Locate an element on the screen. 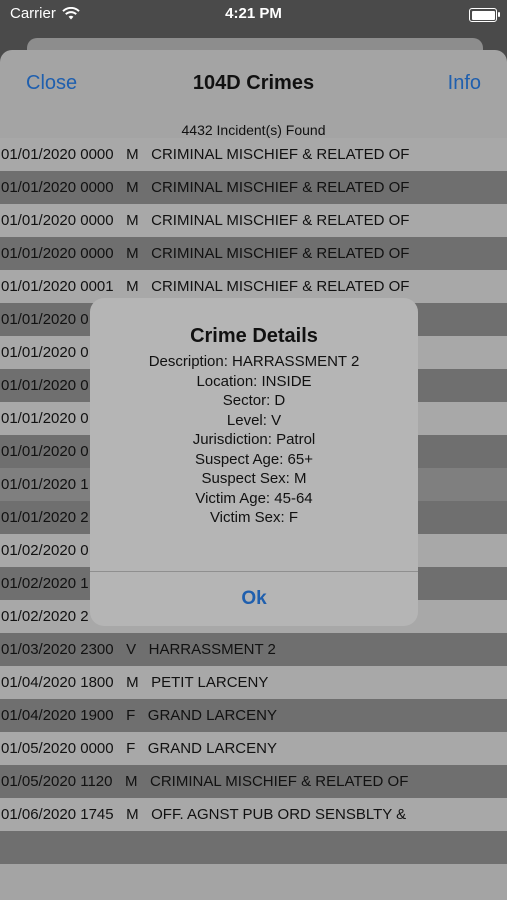  battery-icon is located at coordinates (484, 15).